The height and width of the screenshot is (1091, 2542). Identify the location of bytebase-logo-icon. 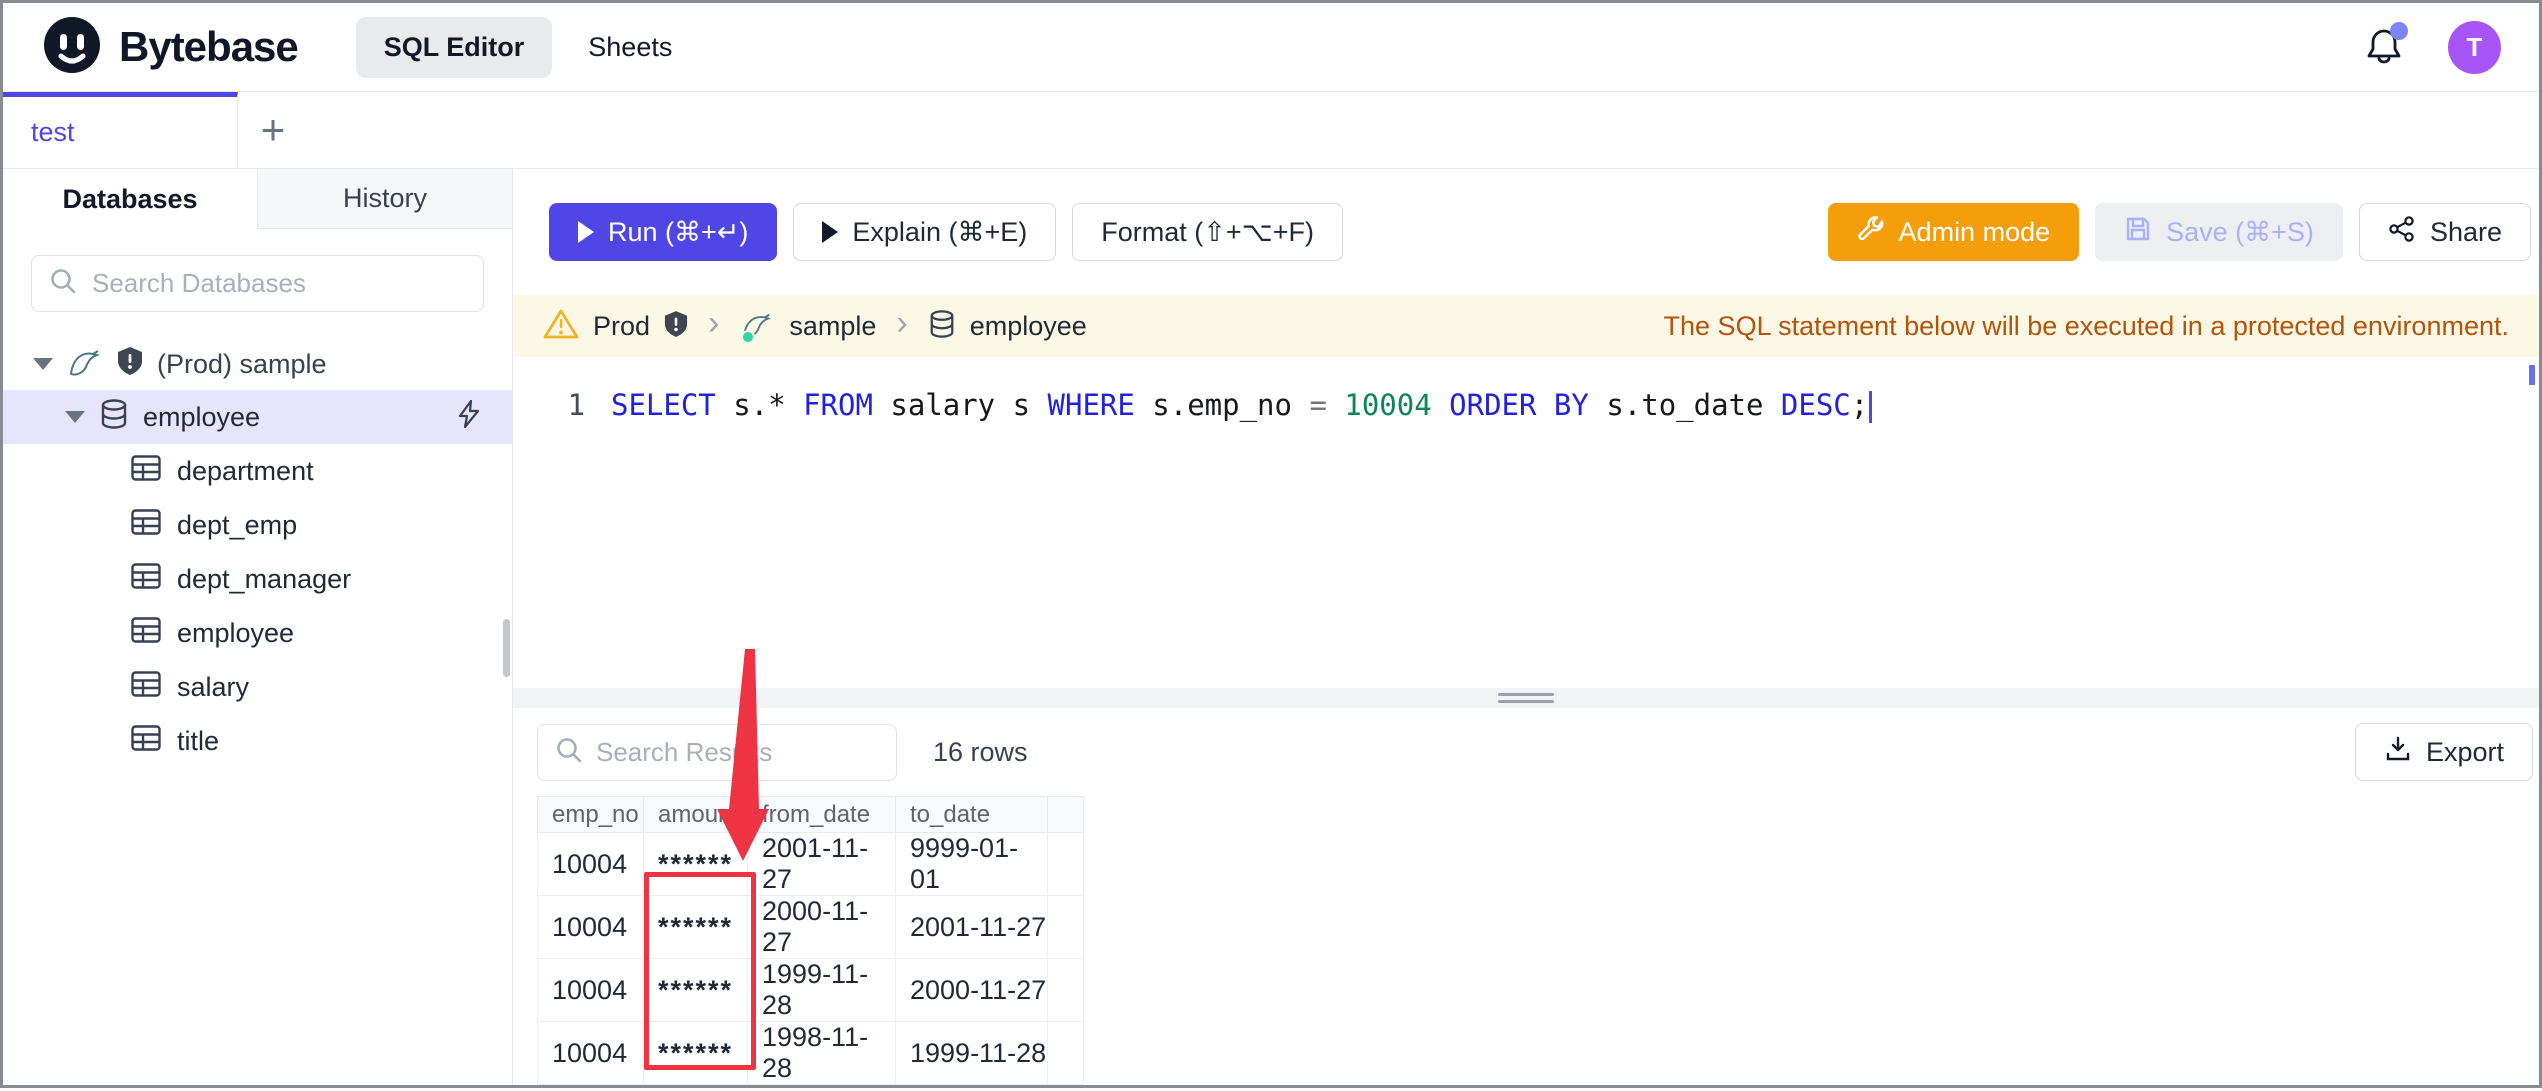
(72, 47).